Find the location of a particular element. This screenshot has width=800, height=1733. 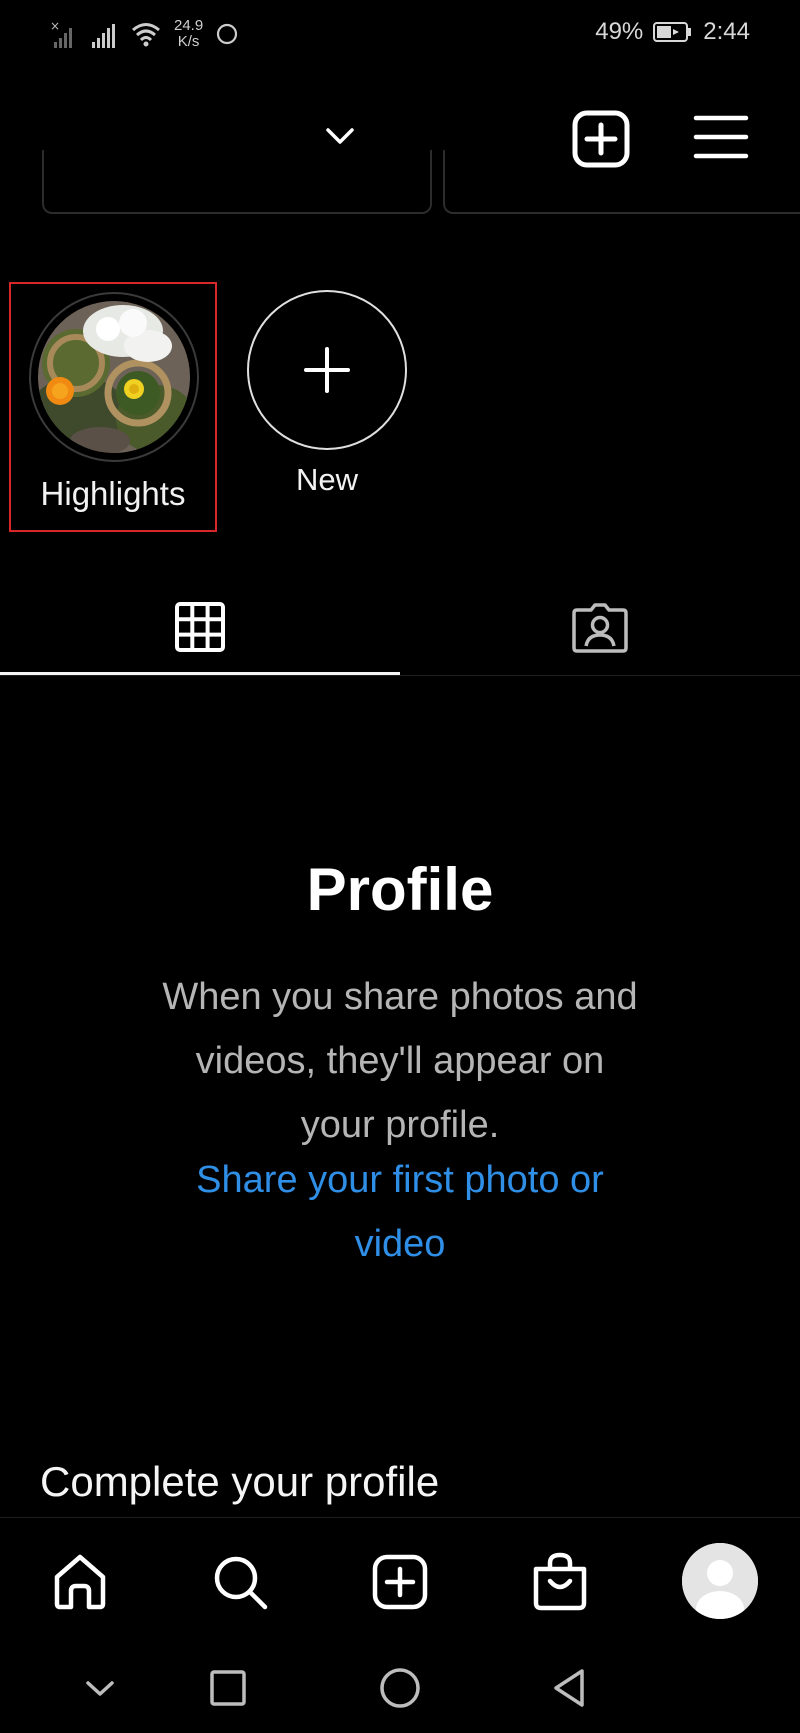

system-back-button is located at coordinates (570, 1688).